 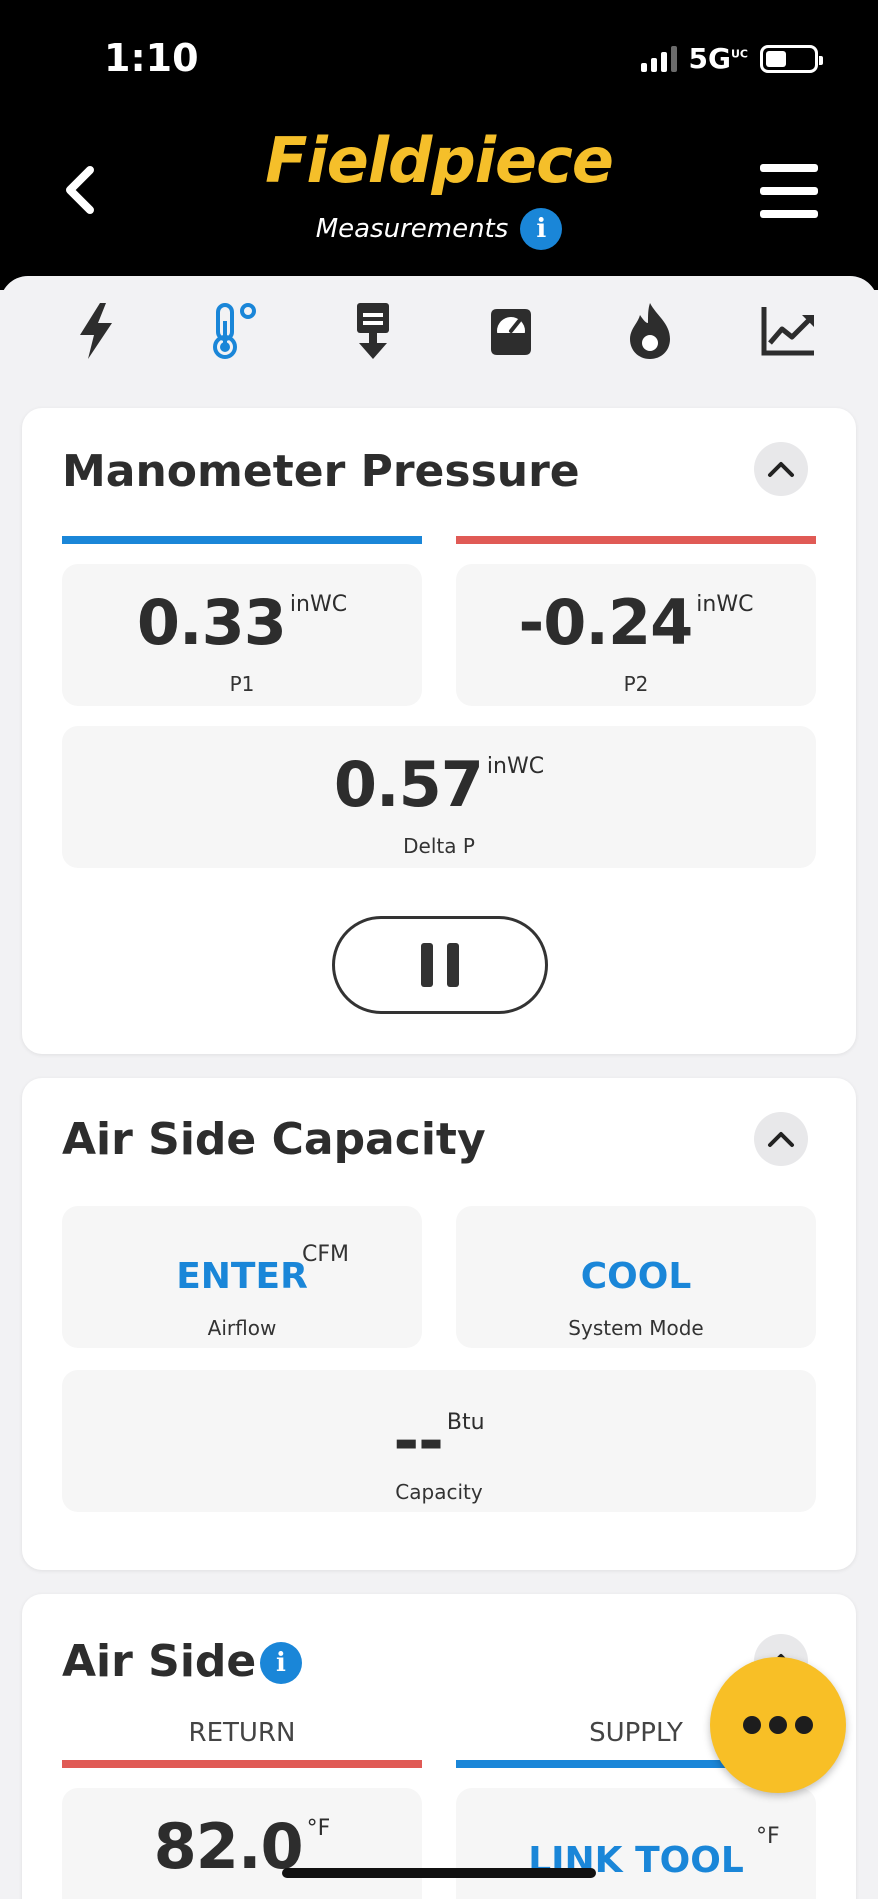 What do you see at coordinates (788, 331) in the screenshot?
I see `chart-icon` at bounding box center [788, 331].